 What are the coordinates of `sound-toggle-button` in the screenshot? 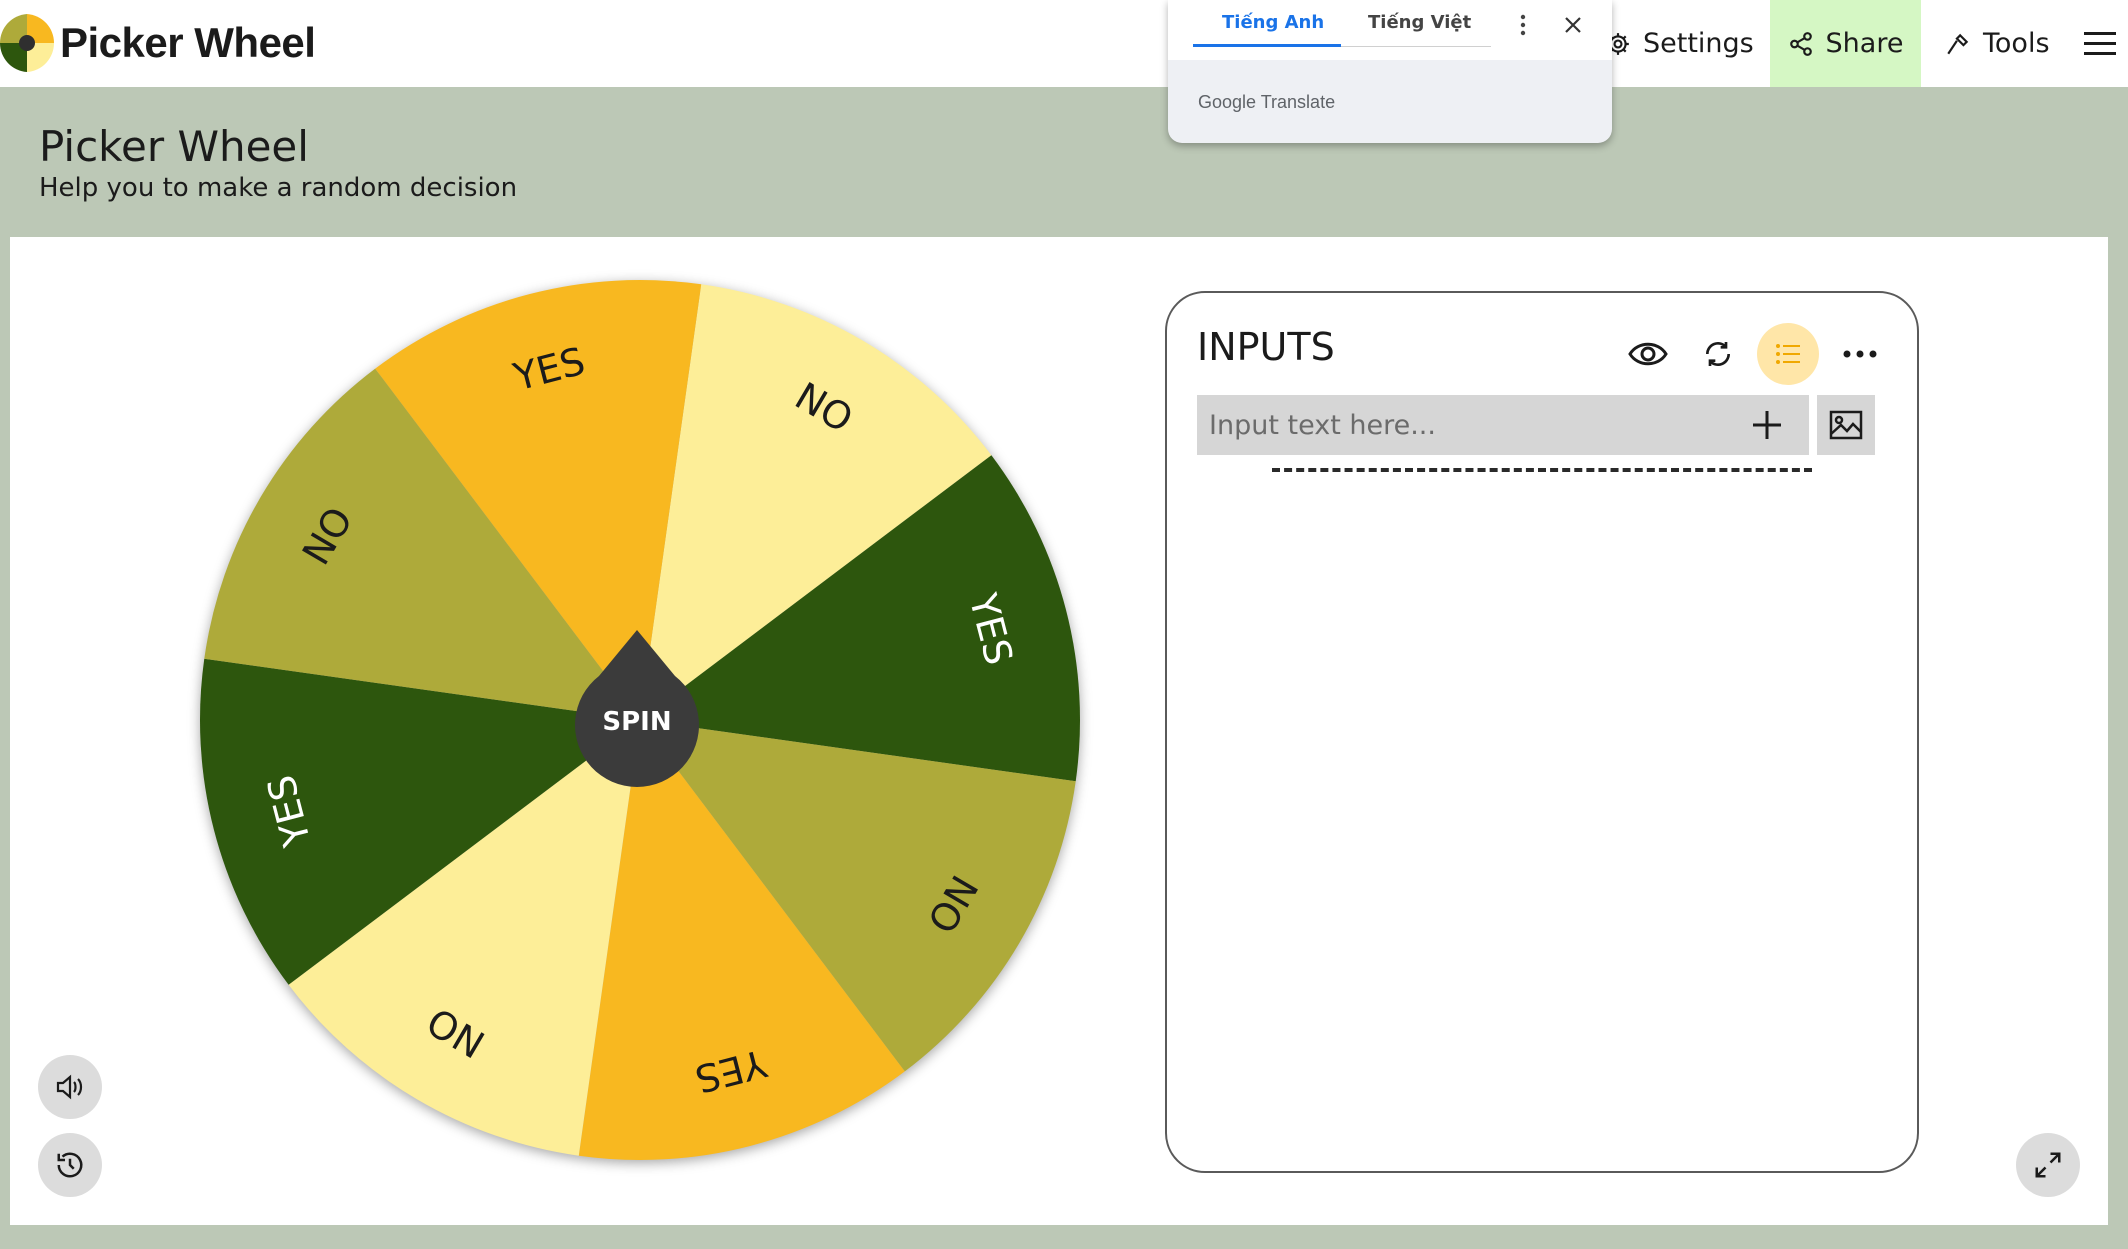 It's located at (70, 1087).